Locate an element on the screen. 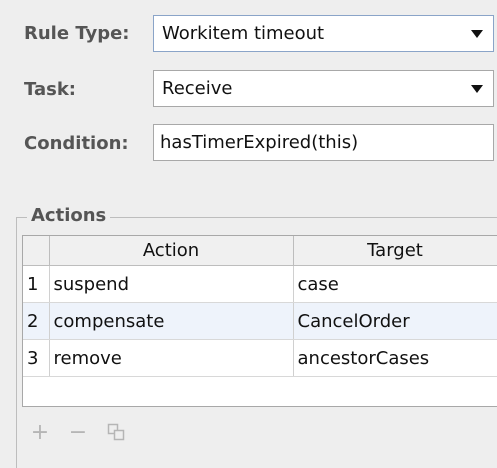 Image resolution: width=497 pixels, height=468 pixels. column-header-index is located at coordinates (36, 251).